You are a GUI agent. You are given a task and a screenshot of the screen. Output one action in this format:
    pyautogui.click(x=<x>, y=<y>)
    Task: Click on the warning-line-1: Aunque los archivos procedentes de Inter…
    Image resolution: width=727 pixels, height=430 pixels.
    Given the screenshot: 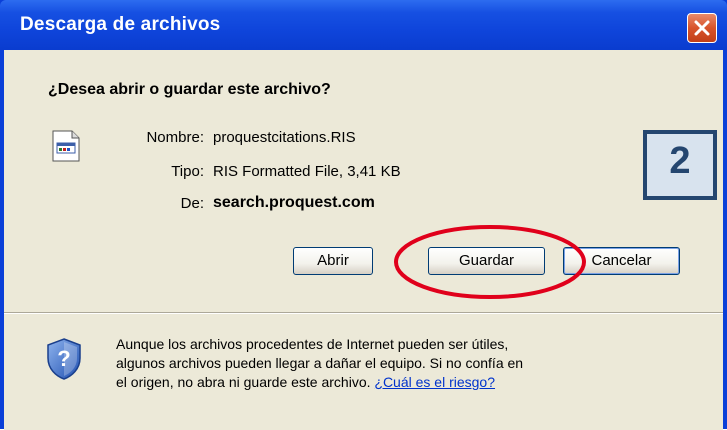 What is the action you would take?
    pyautogui.click(x=312, y=344)
    